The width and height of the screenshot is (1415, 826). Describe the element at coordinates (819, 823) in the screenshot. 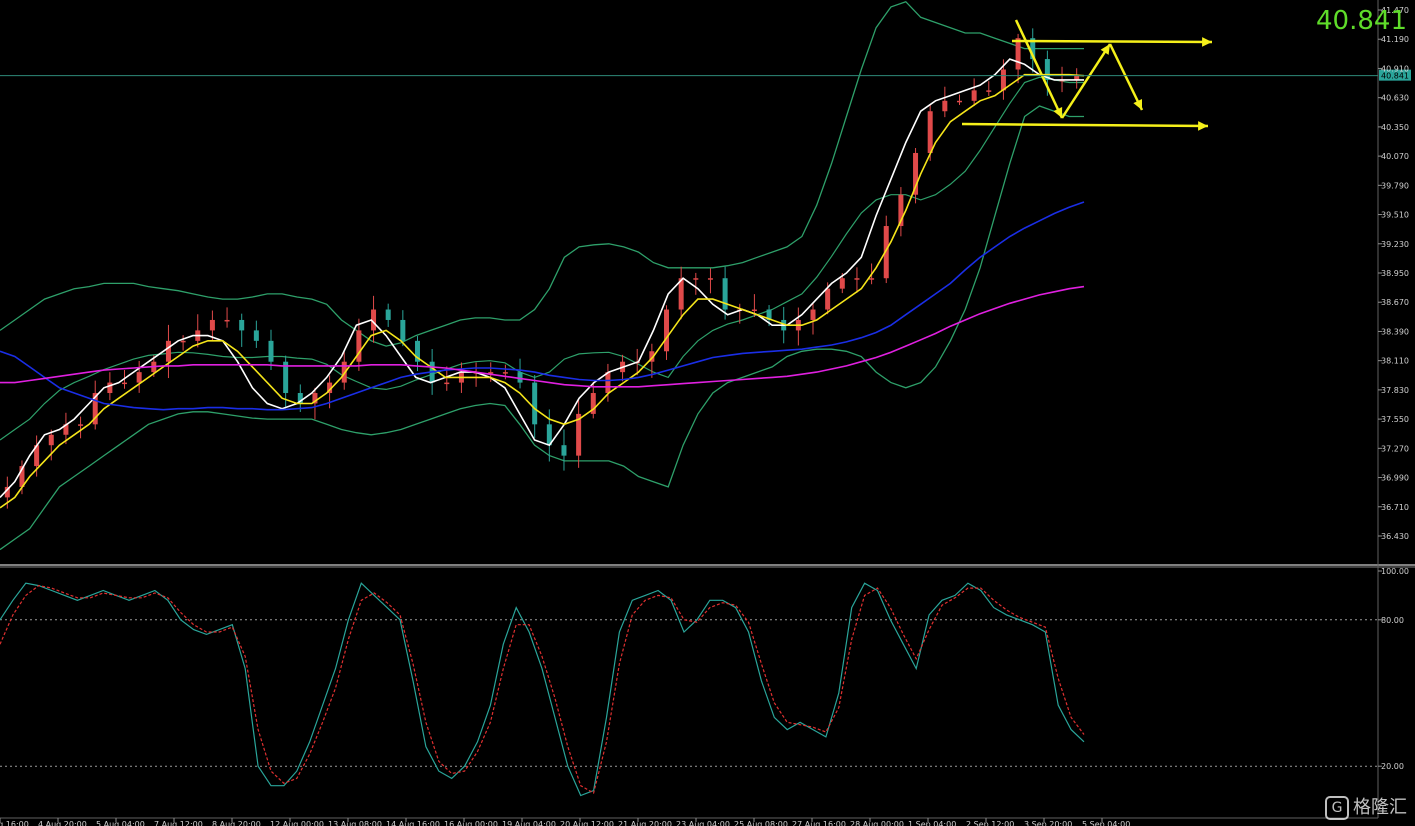

I see `time-tick-label: 27 Aug 16:00` at that location.